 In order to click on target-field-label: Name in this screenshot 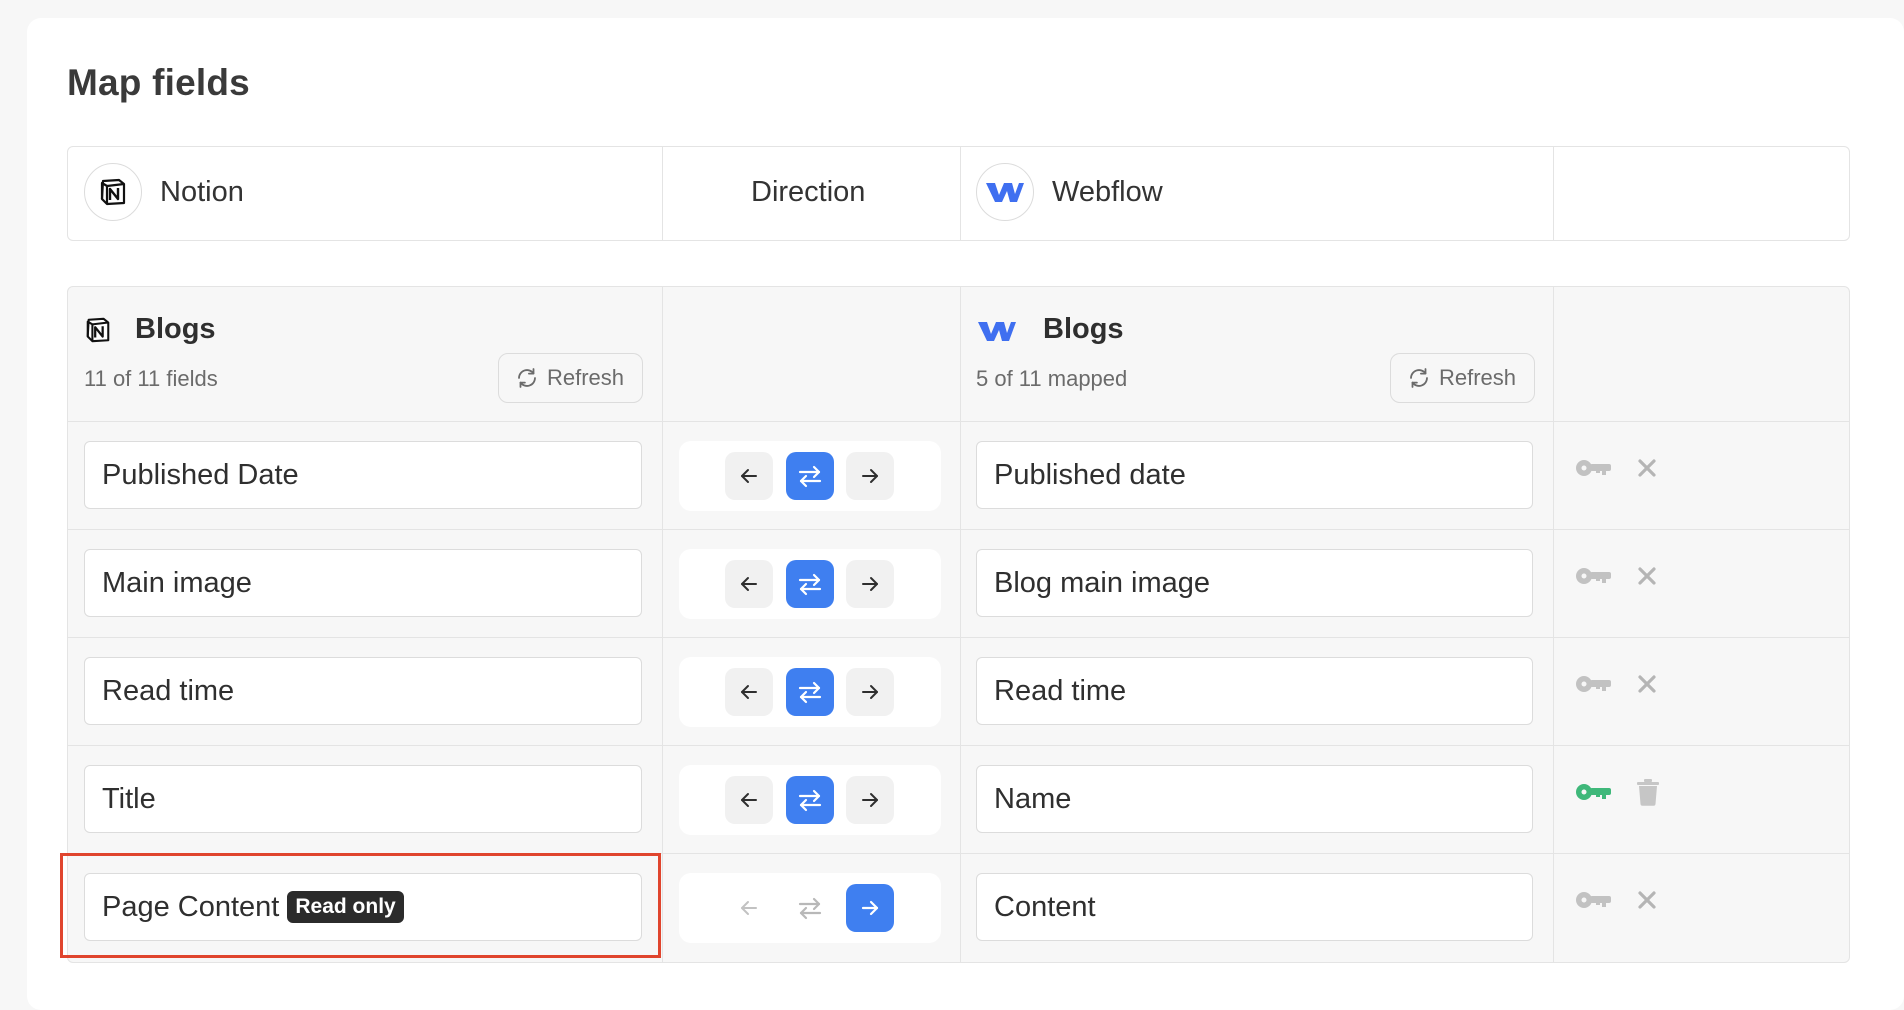, I will do `click(1033, 798)`.